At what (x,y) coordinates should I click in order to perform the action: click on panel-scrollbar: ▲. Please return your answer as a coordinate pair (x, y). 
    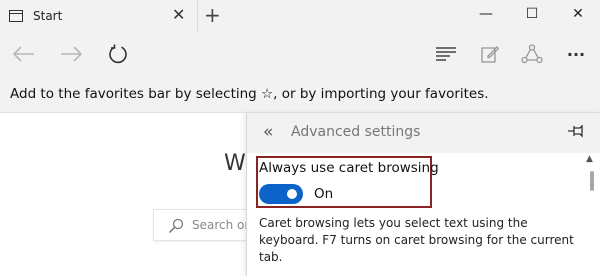
    Looking at the image, I should click on (592, 214).